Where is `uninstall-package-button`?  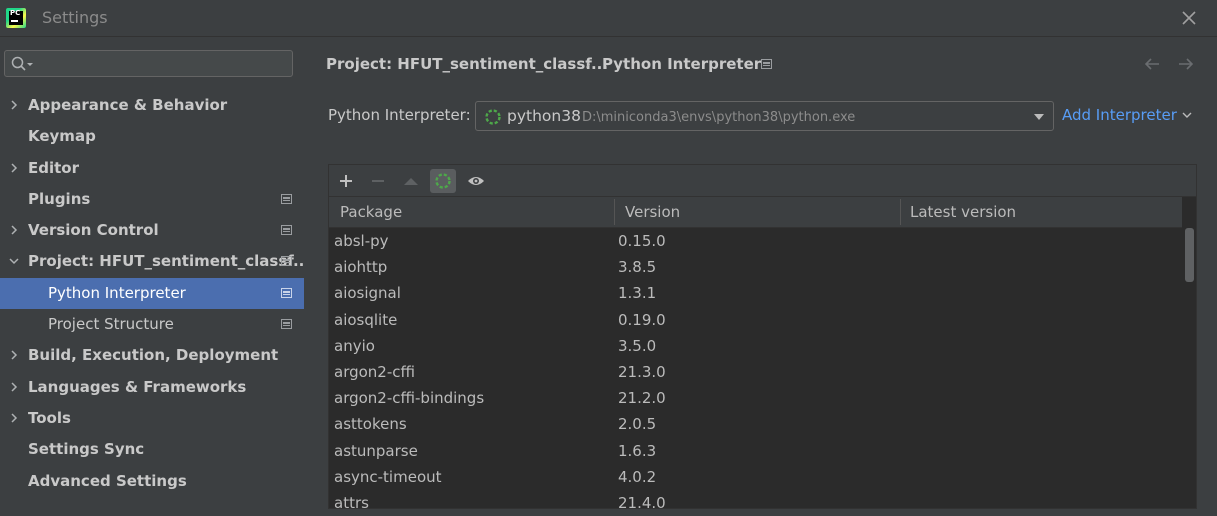
uninstall-package-button is located at coordinates (378, 181).